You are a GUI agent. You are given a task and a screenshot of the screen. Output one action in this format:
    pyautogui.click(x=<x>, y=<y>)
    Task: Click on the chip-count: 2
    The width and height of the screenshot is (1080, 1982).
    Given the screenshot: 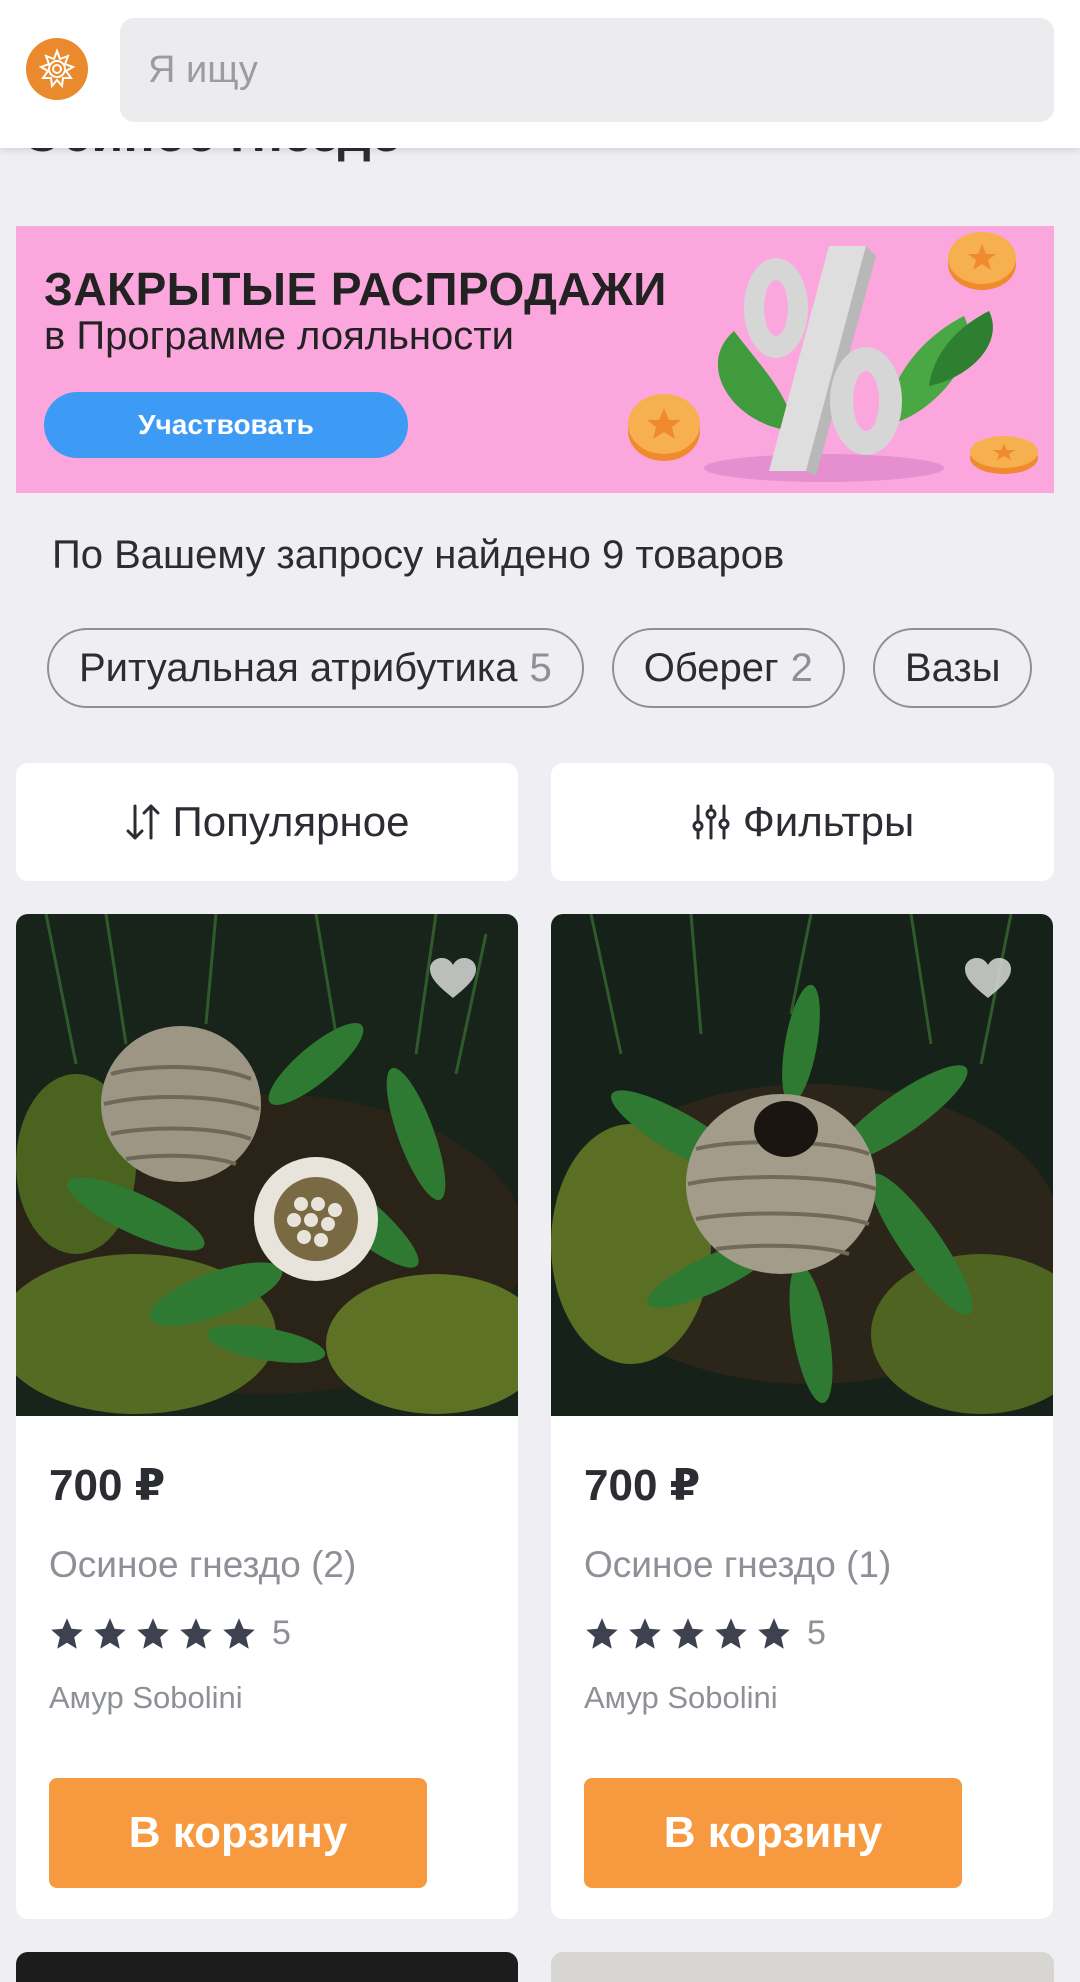 What is the action you would take?
    pyautogui.click(x=801, y=667)
    